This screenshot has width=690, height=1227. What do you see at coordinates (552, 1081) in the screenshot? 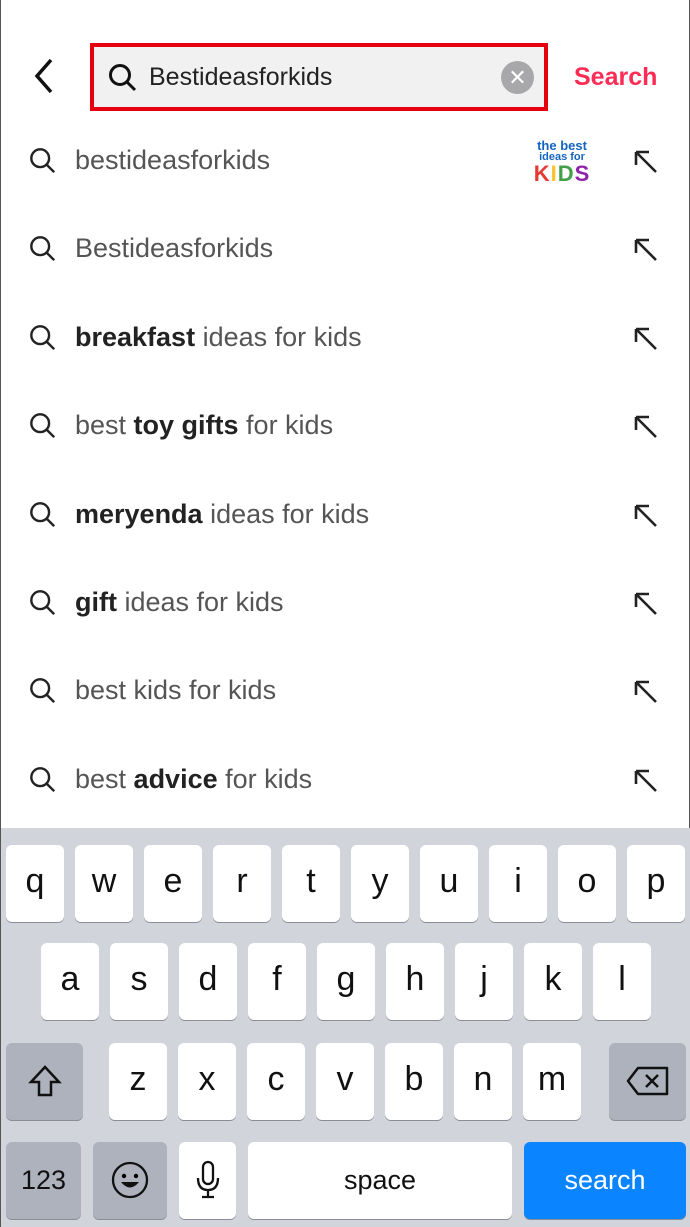
I see `key-m: m` at bounding box center [552, 1081].